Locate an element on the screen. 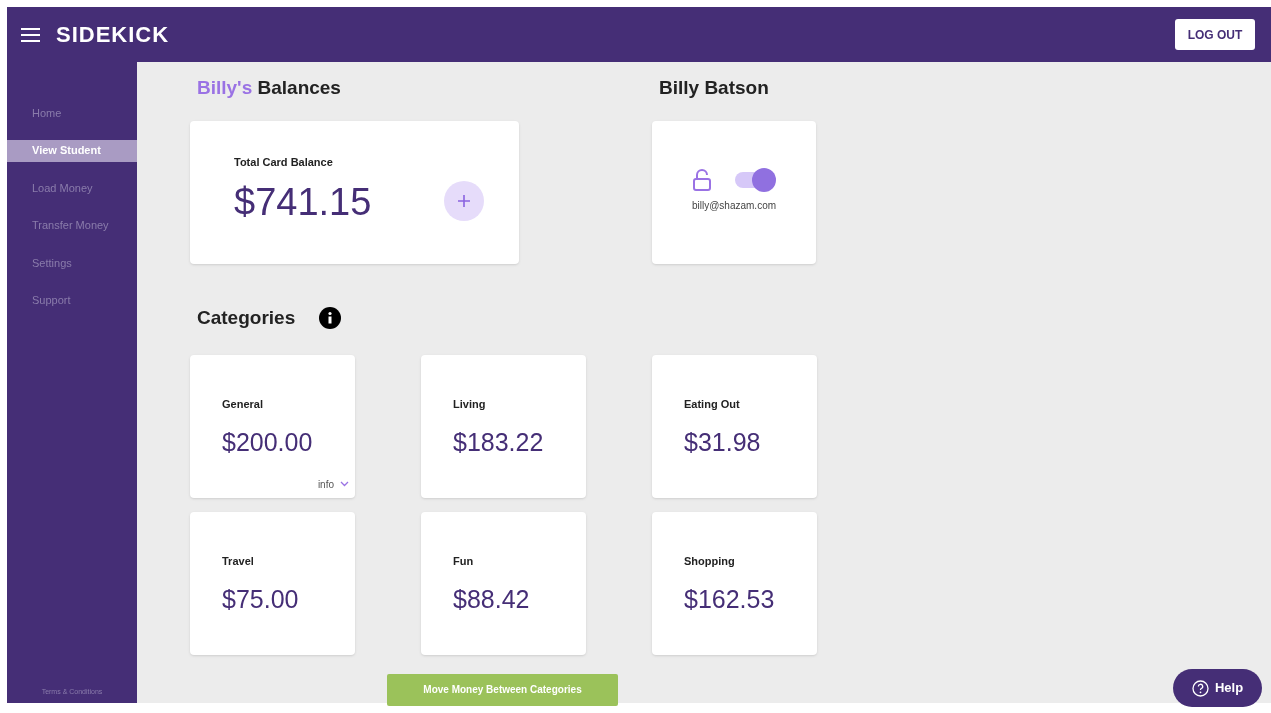  category-name: Travel is located at coordinates (238, 561).